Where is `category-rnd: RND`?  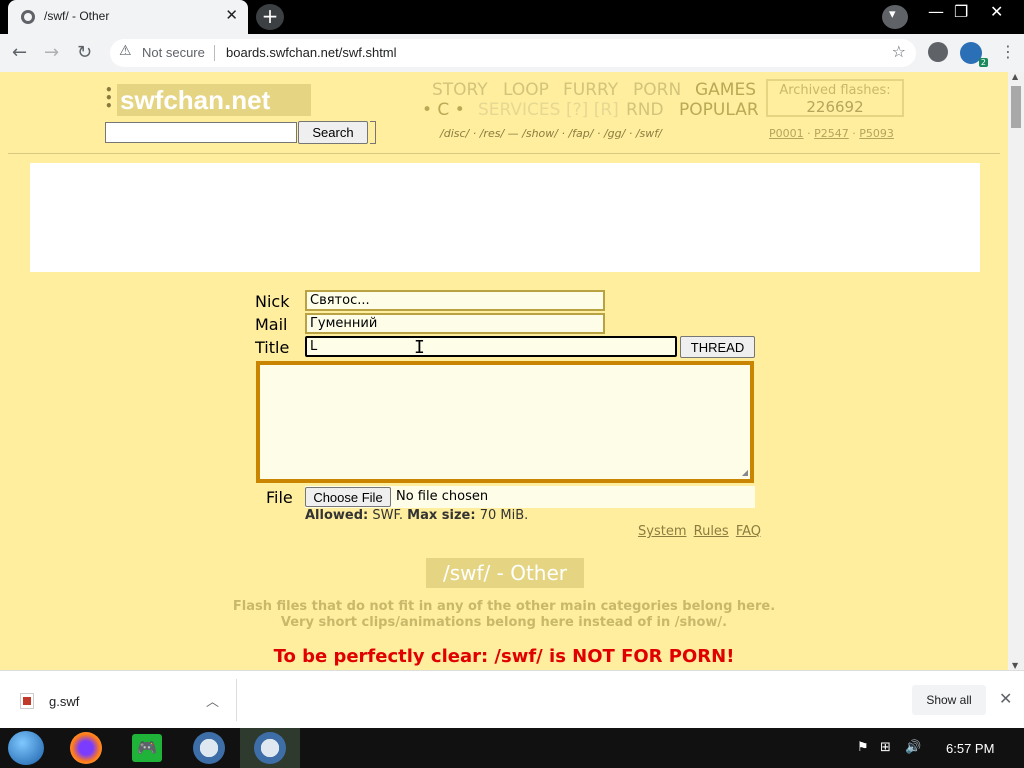
category-rnd: RND is located at coordinates (645, 110).